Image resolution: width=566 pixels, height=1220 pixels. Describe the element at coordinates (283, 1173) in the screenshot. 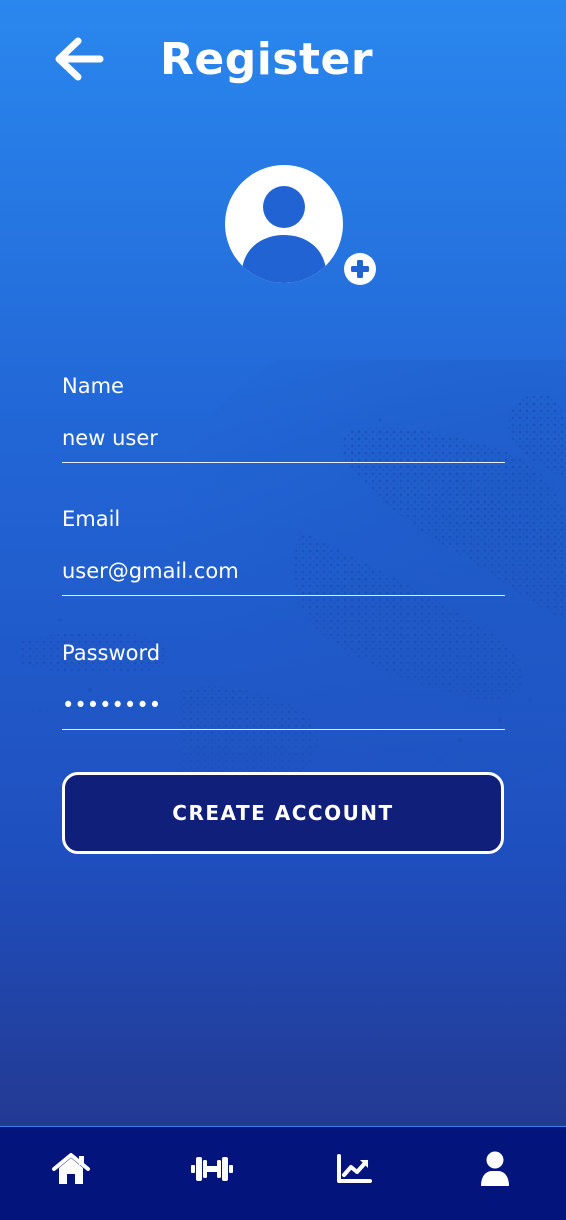

I see `bottom-navigation` at that location.